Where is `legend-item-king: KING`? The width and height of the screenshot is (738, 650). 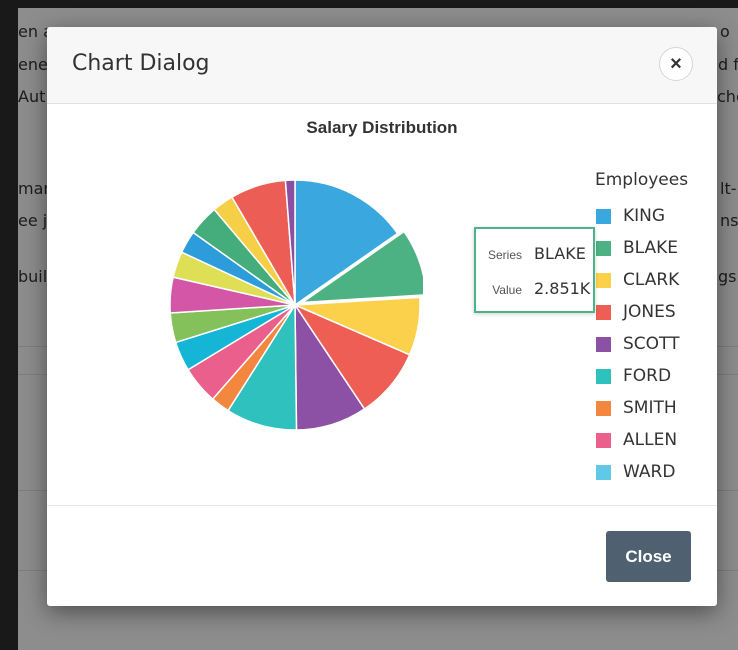 legend-item-king: KING is located at coordinates (650, 216).